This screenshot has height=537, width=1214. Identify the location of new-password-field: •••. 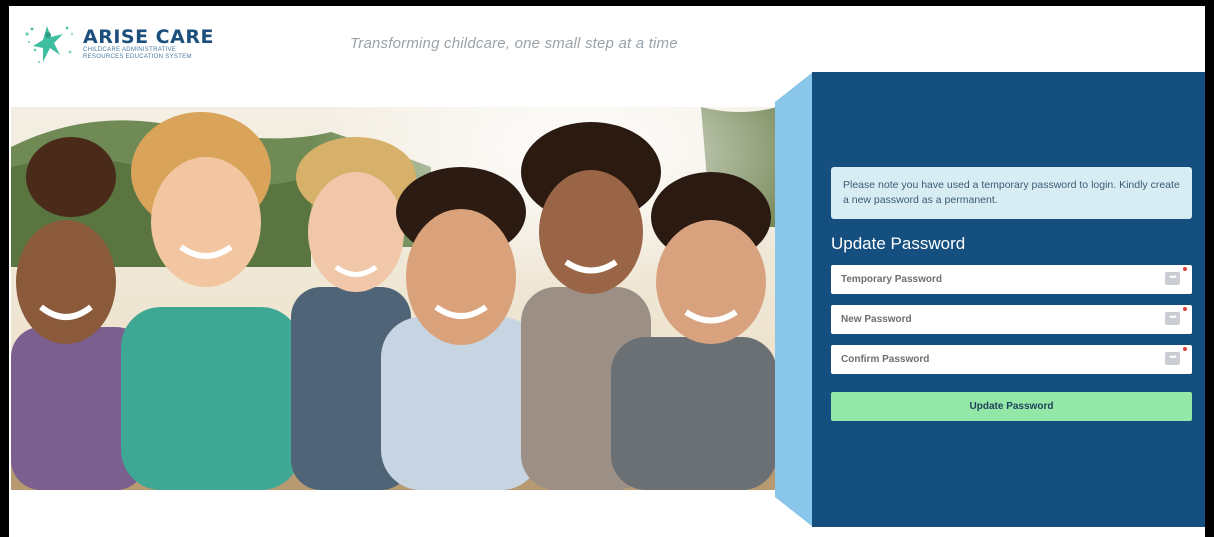
(1011, 319).